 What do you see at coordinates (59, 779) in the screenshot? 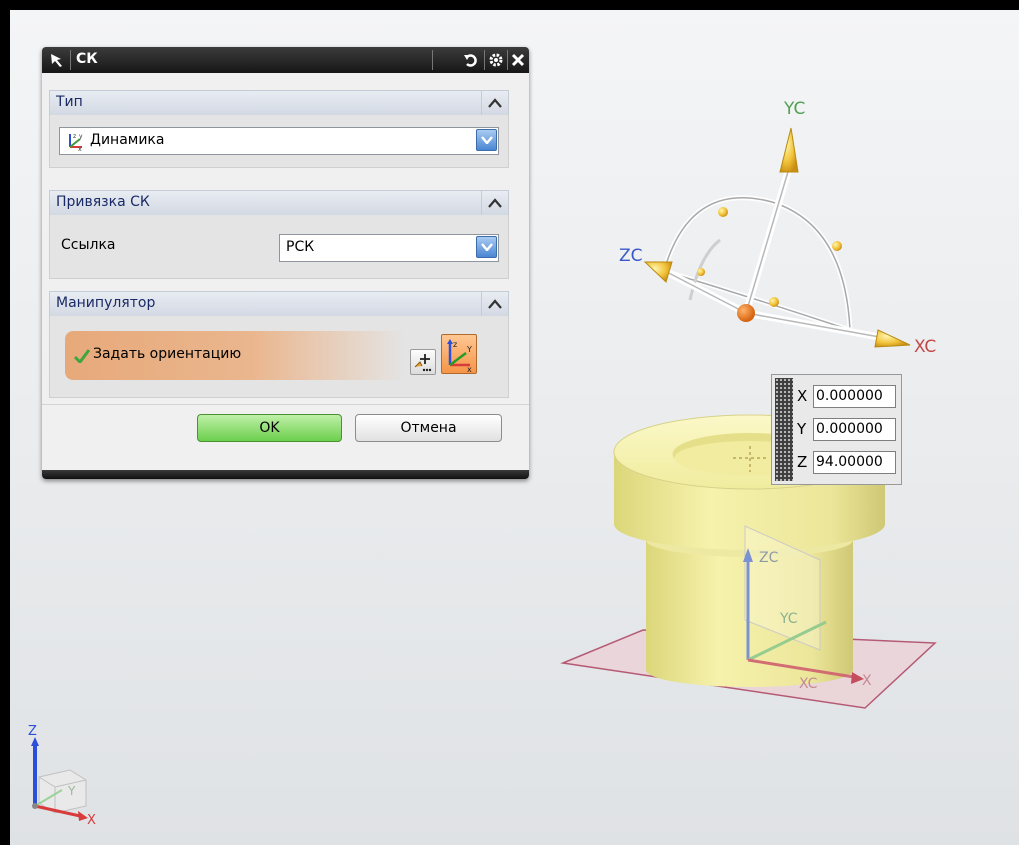
I see `view-triad` at bounding box center [59, 779].